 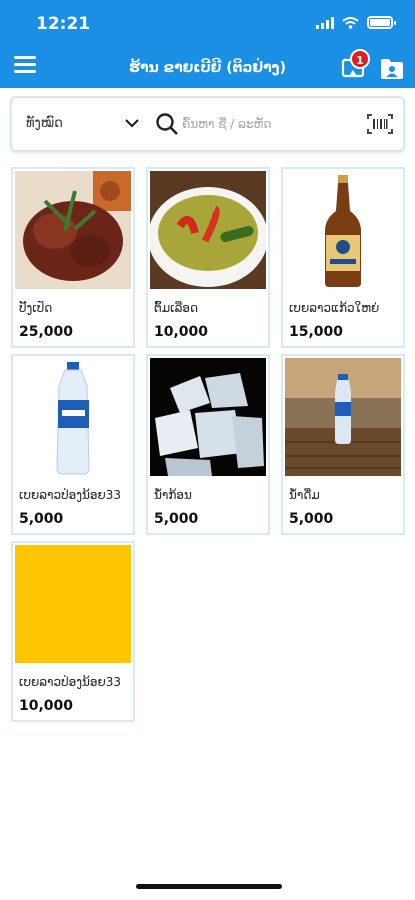 What do you see at coordinates (208, 230) in the screenshot?
I see `soup-image` at bounding box center [208, 230].